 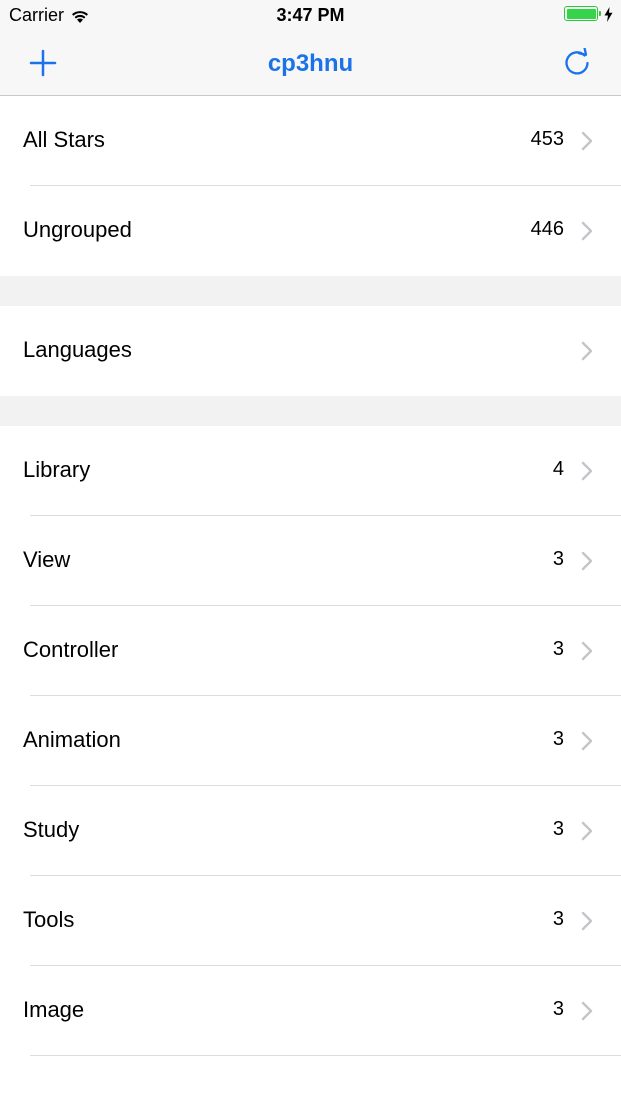 I want to click on list-item-count: 453, so click(x=547, y=139).